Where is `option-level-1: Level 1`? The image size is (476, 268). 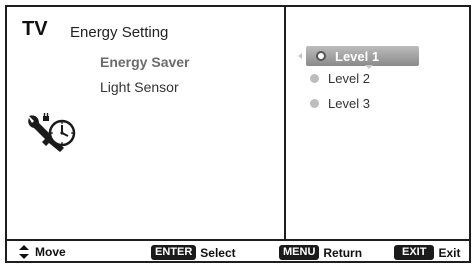
option-level-1: Level 1 is located at coordinates (362, 56).